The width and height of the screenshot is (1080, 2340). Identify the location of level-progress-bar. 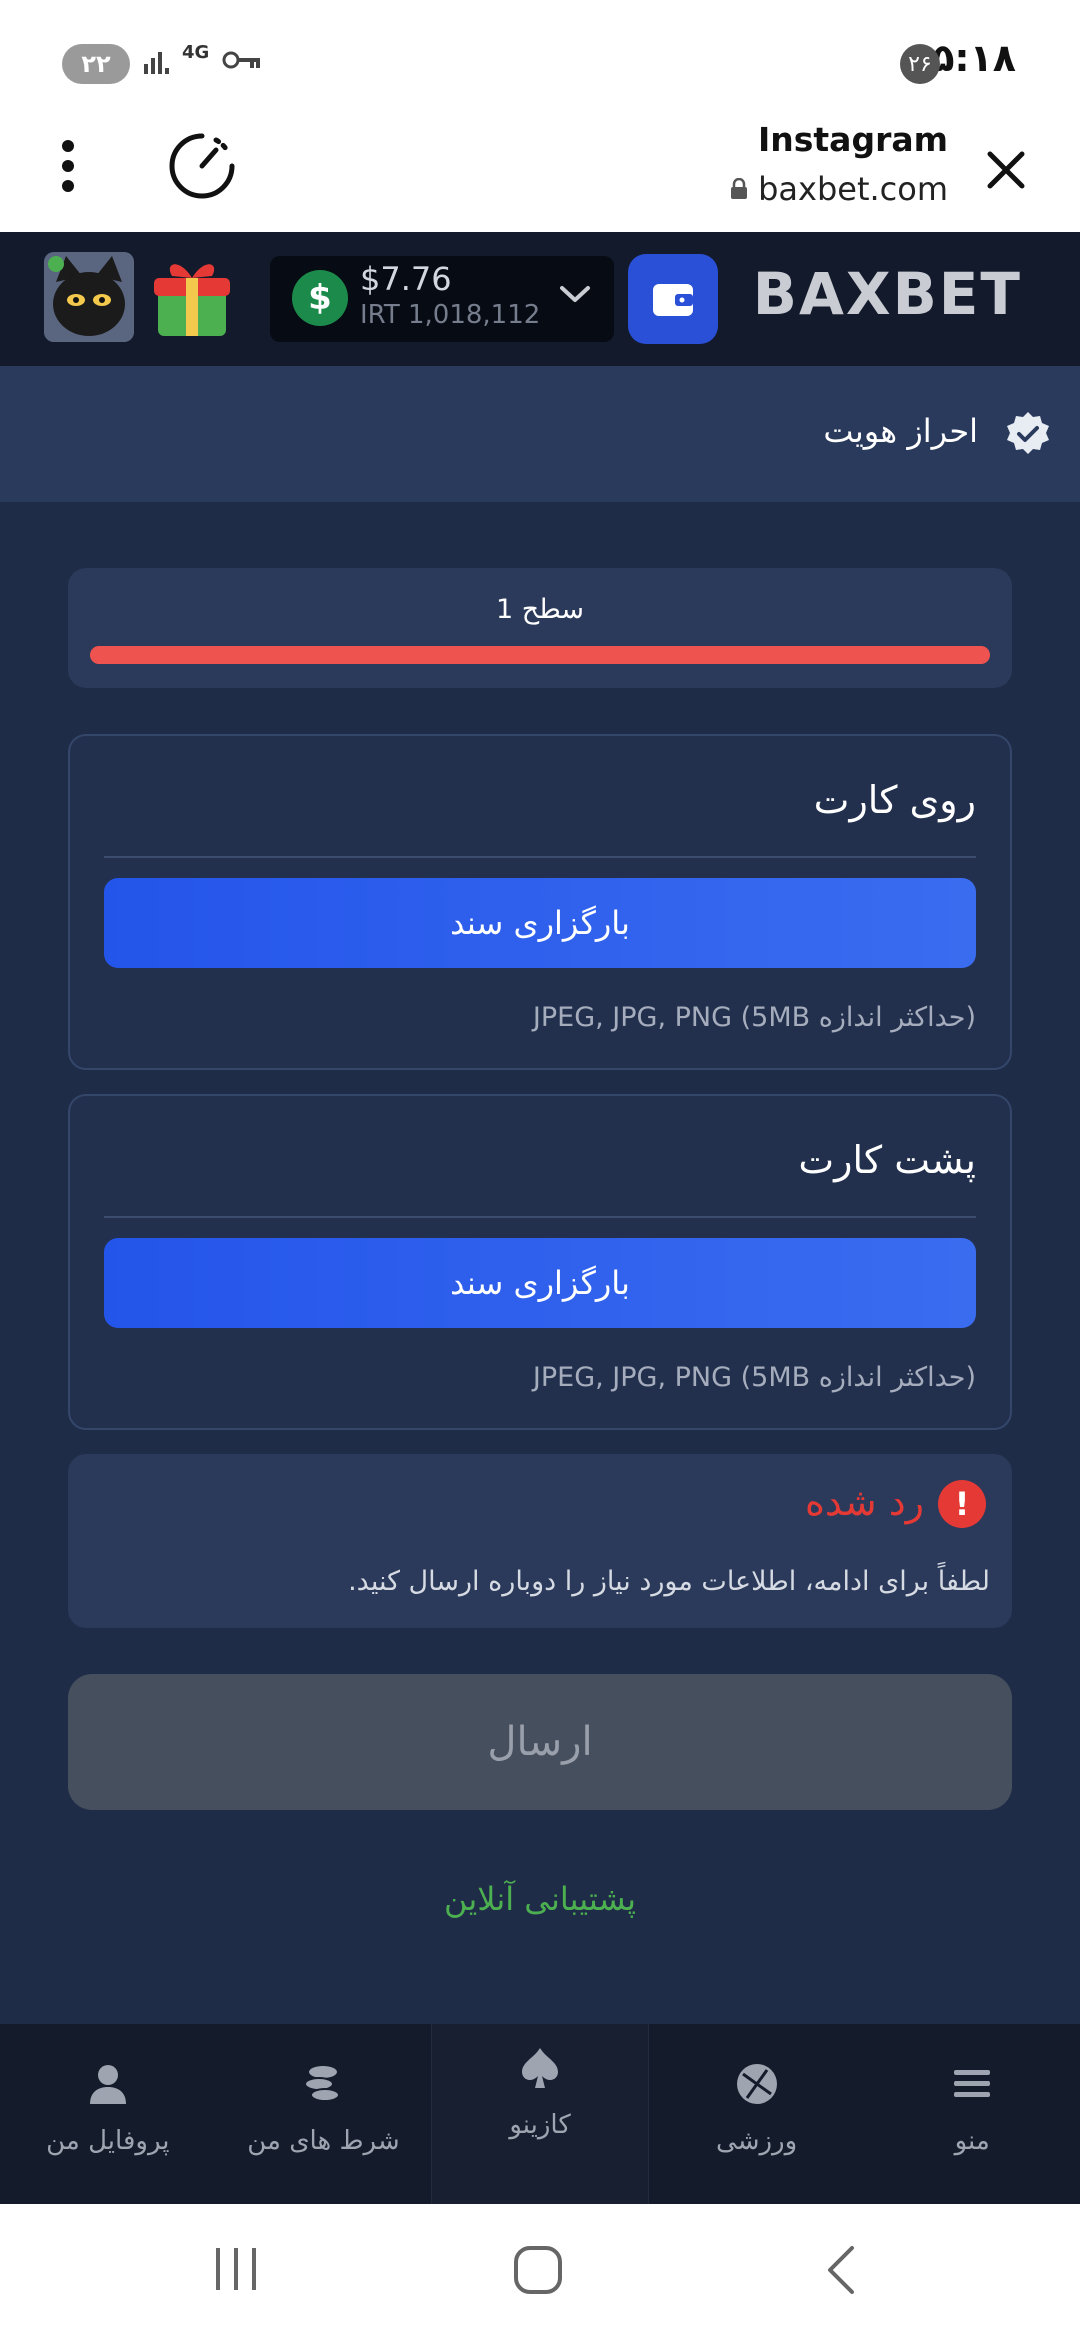
(540, 655).